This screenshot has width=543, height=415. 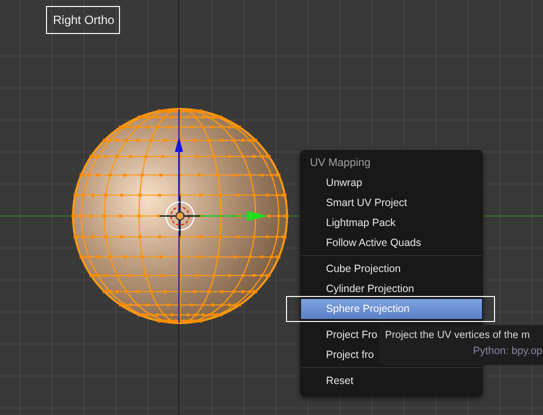 I want to click on tooltip-description: Project the UV vertices of the m, so click(x=457, y=335).